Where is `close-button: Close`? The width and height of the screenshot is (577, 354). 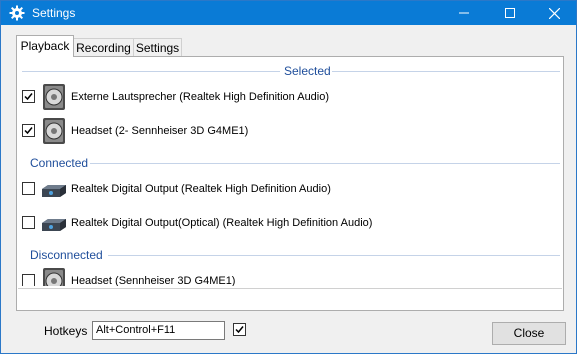
close-button: Close is located at coordinates (529, 333).